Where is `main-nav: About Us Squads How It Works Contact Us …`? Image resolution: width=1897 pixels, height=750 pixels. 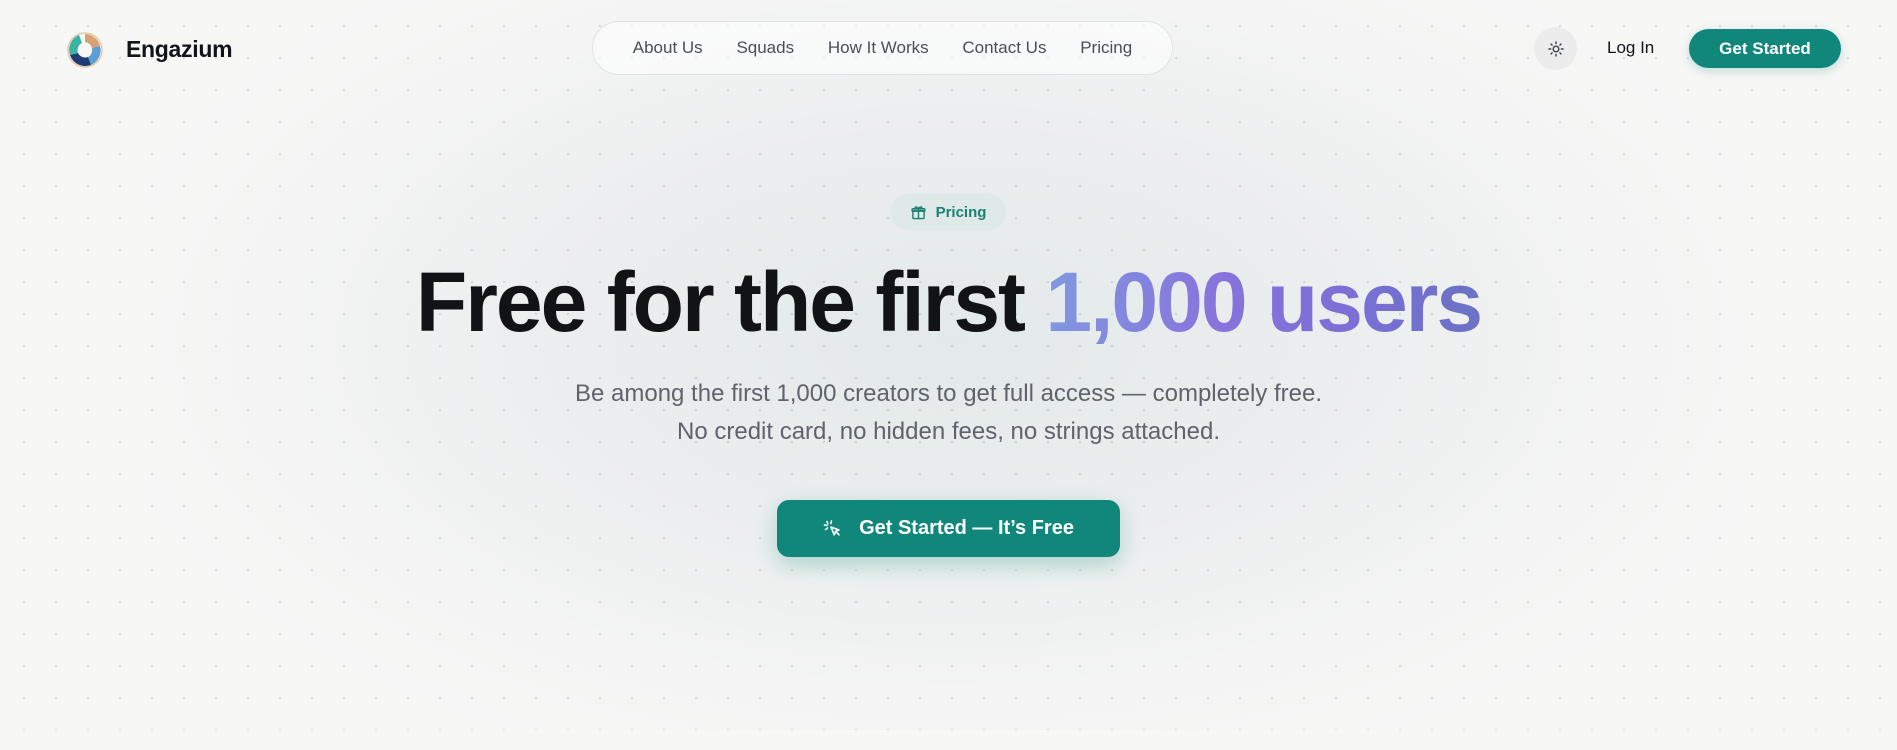
main-nav: About Us Squads How It Works Contact Us … is located at coordinates (882, 48).